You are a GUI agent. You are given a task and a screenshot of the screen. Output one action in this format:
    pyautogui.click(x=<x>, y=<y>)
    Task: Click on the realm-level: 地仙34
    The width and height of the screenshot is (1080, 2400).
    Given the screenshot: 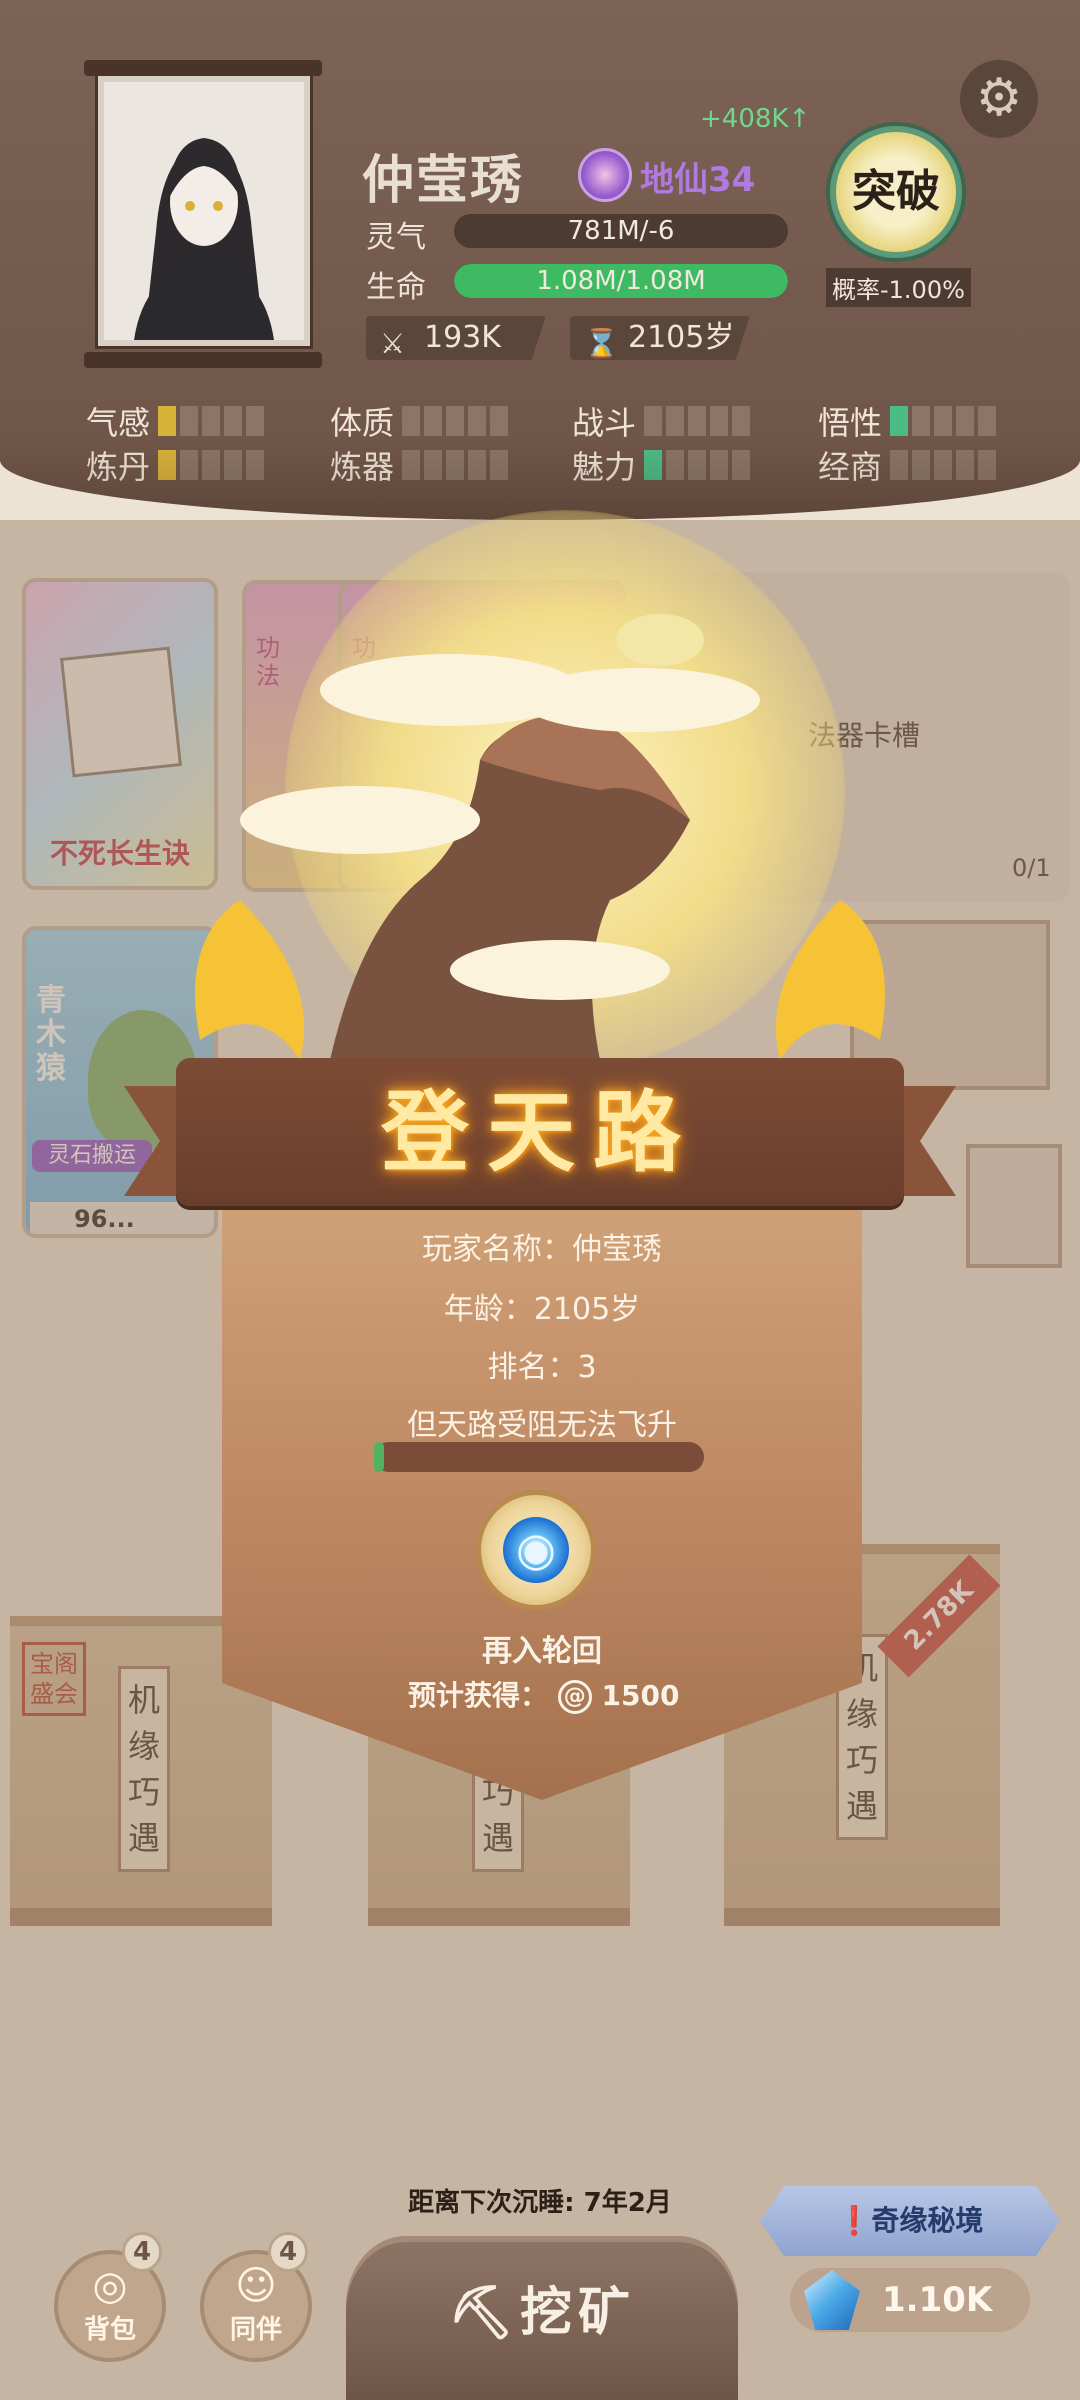 What is the action you would take?
    pyautogui.click(x=698, y=180)
    